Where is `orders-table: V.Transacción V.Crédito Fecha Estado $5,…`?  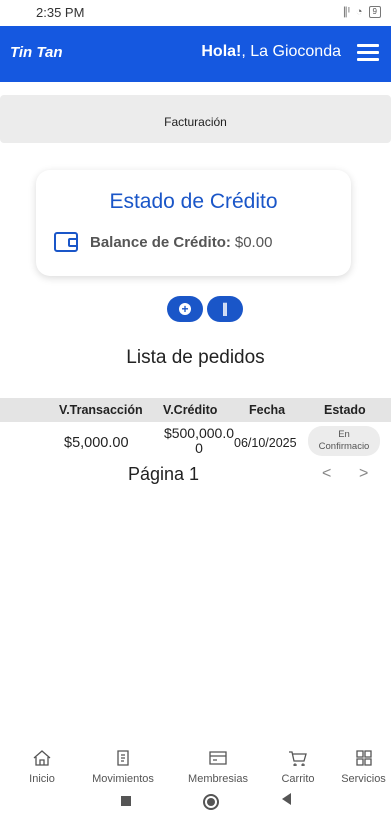 orders-table: V.Transacción V.Crédito Fecha Estado $5,… is located at coordinates (195, 431).